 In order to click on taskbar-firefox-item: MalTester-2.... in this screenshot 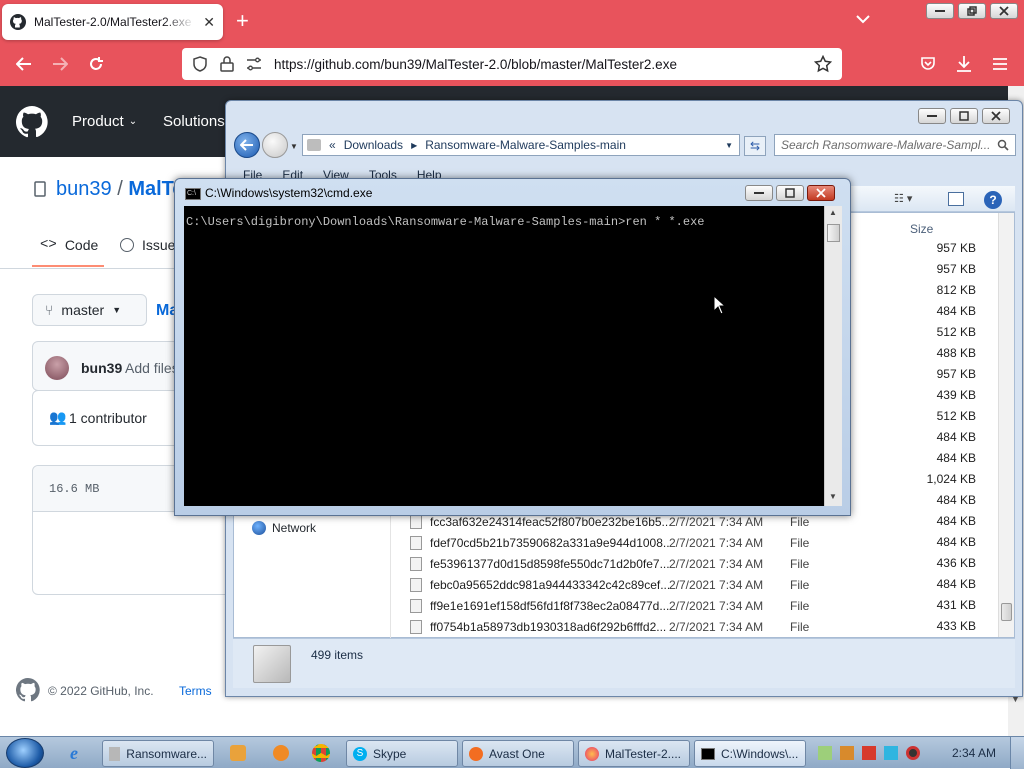, I will do `click(634, 753)`.